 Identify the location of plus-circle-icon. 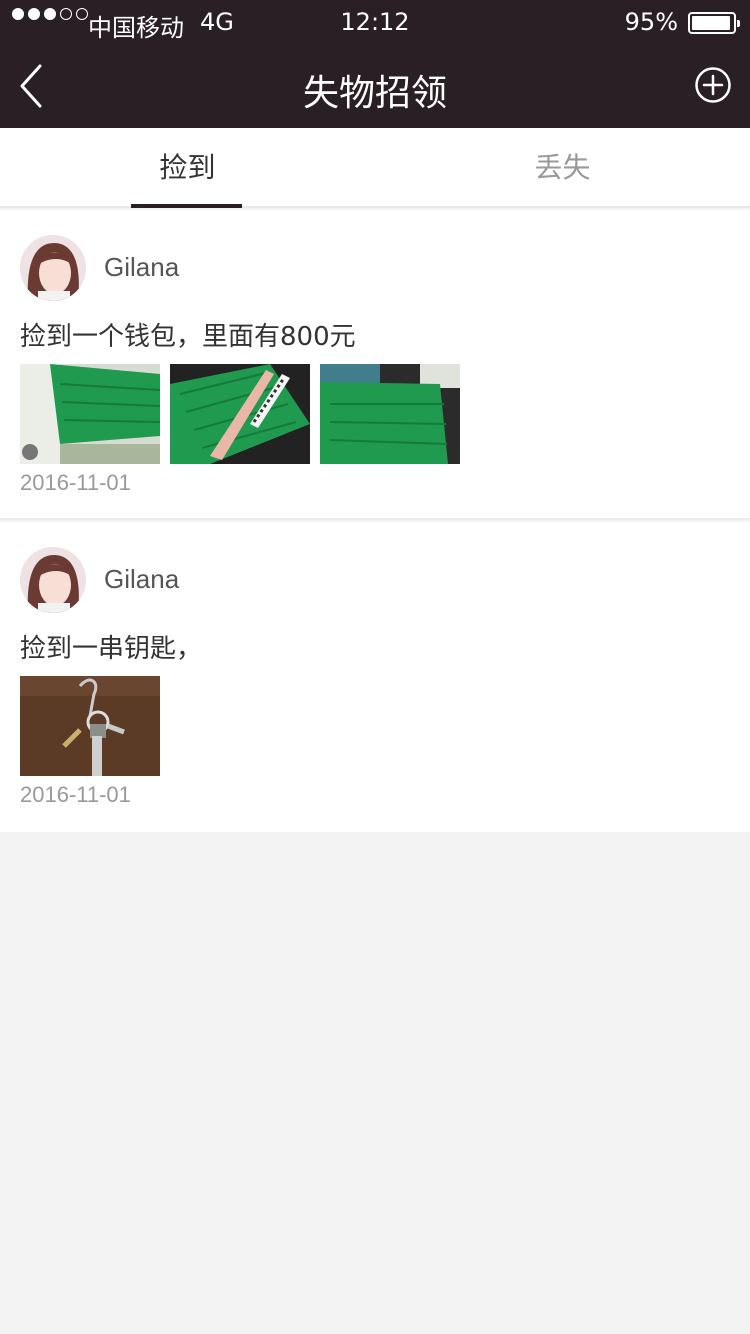
(713, 85).